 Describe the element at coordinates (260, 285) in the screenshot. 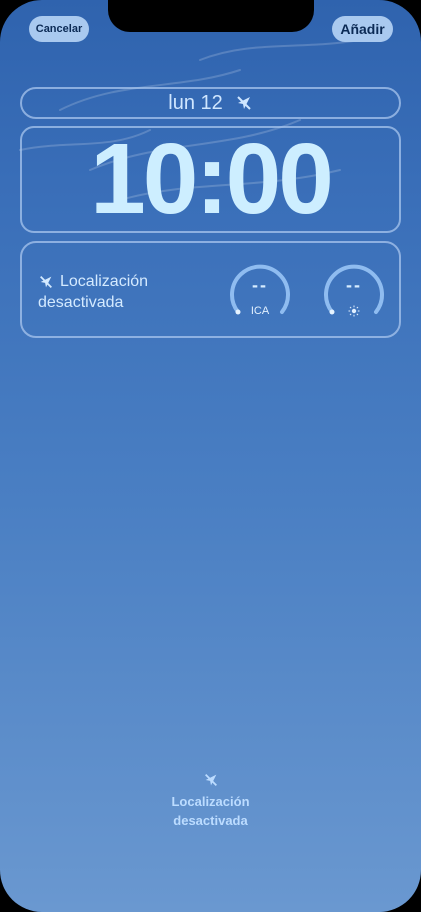

I see `air-quality-value: --` at that location.